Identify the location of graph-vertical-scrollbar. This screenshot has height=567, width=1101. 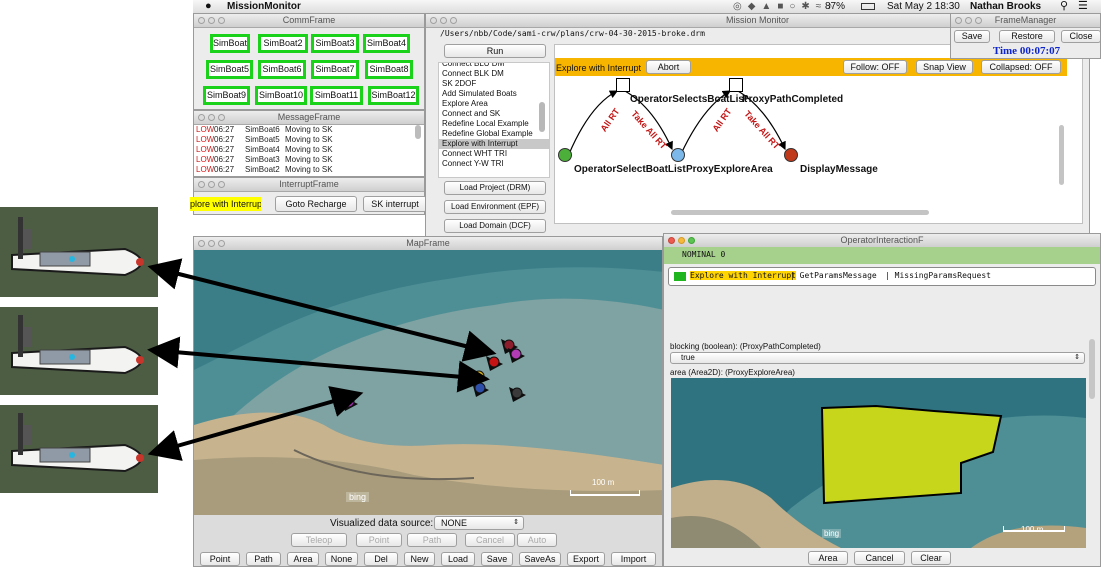
(1061, 155).